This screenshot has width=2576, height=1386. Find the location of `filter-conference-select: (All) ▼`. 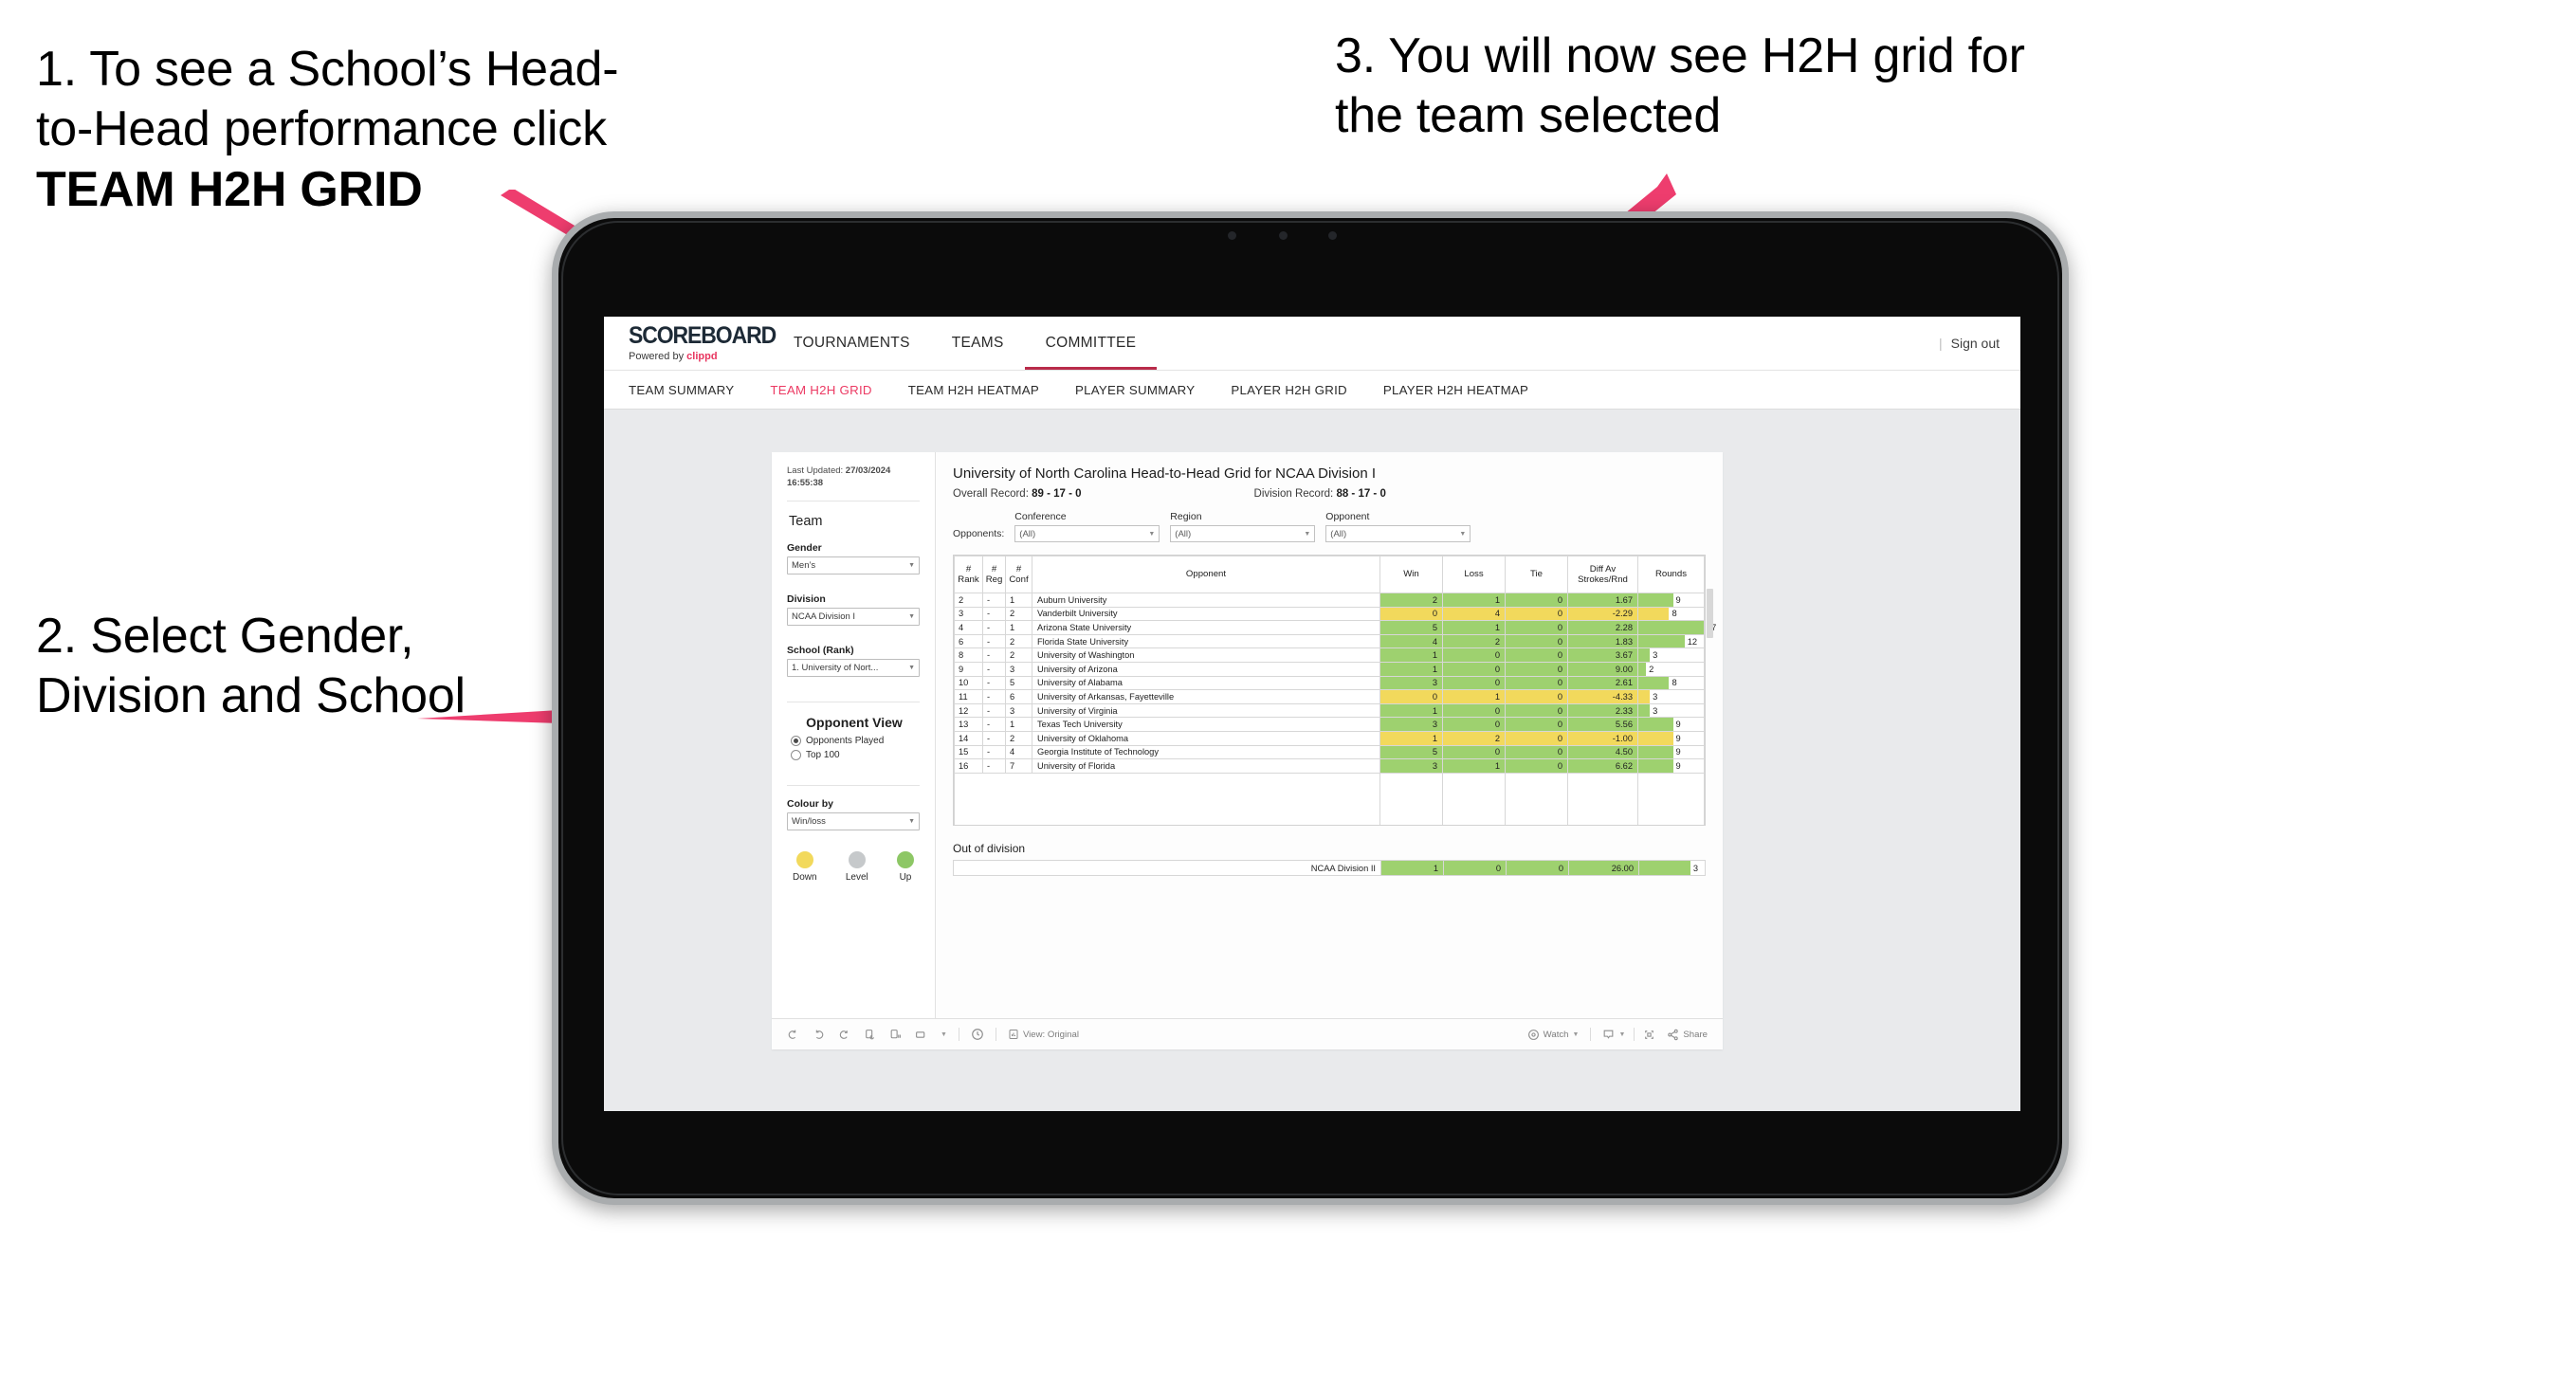

filter-conference-select: (All) ▼ is located at coordinates (1087, 533).